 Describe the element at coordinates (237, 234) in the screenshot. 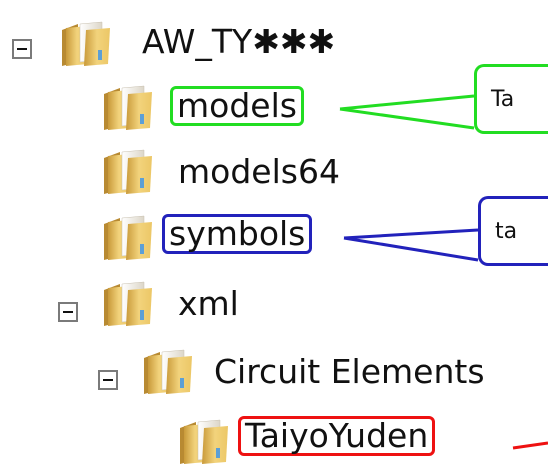

I see `tree-node-label: symbols` at that location.